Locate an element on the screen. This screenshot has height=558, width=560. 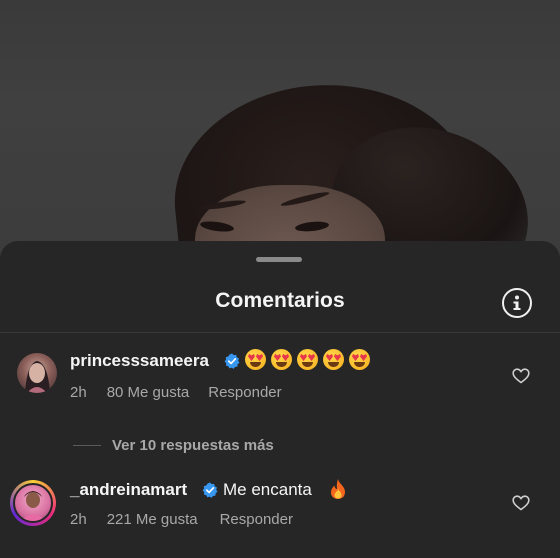
comment-meta: 2h 80 Me gusta Responder is located at coordinates (184, 392).